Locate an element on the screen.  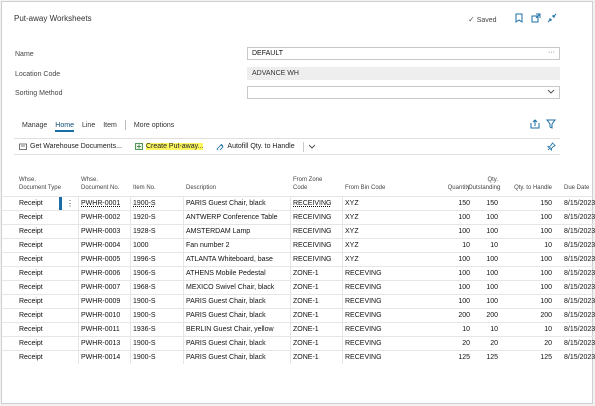
cell-doc: PWHR-0011 is located at coordinates (100, 329).